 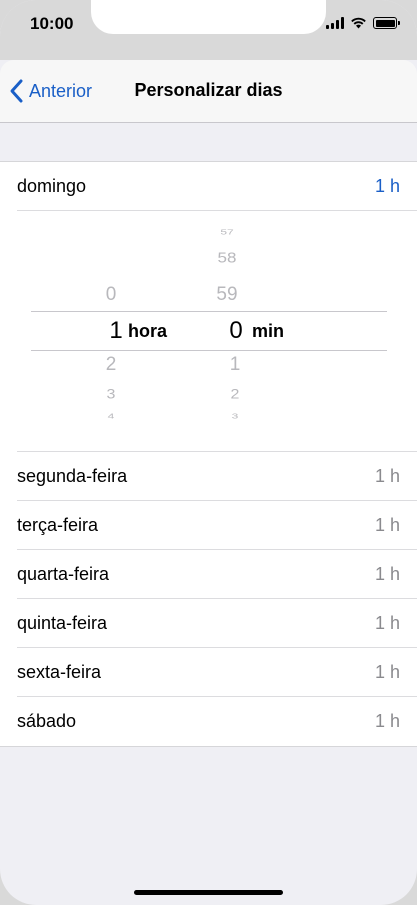 I want to click on home-indicator, so click(x=208, y=892).